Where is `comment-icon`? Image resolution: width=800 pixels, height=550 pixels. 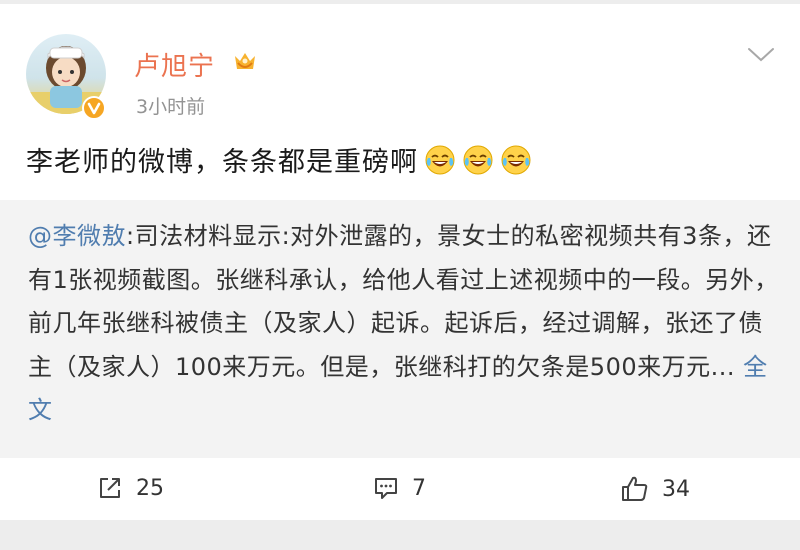
comment-icon is located at coordinates (386, 488).